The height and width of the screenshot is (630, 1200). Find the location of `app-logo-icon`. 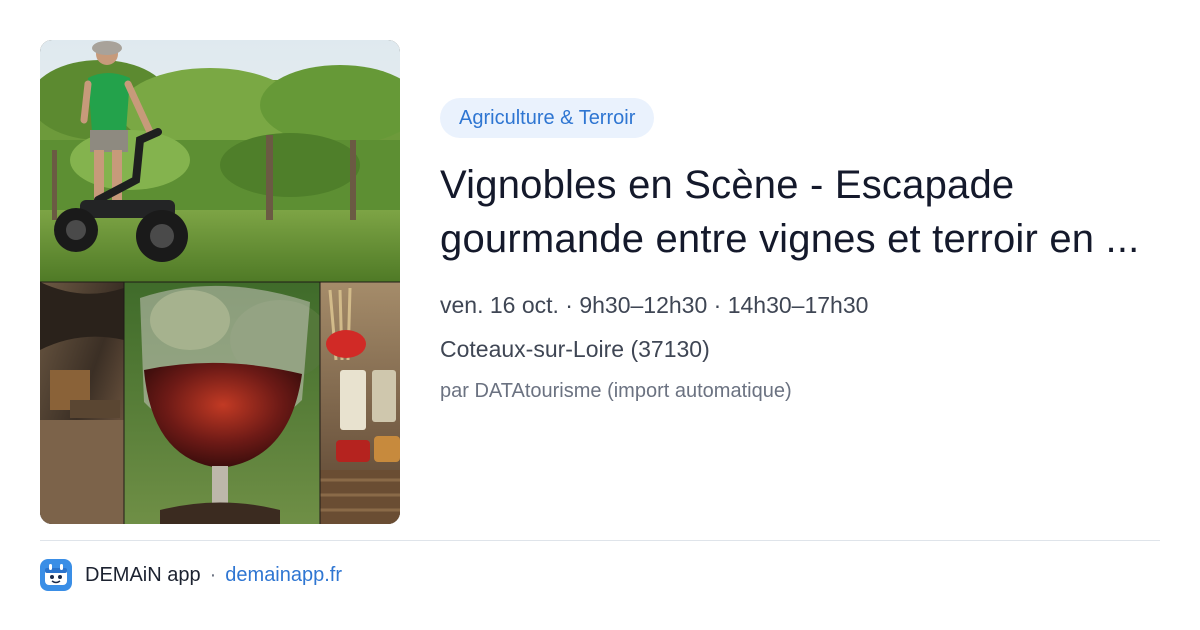

app-logo-icon is located at coordinates (56, 575).